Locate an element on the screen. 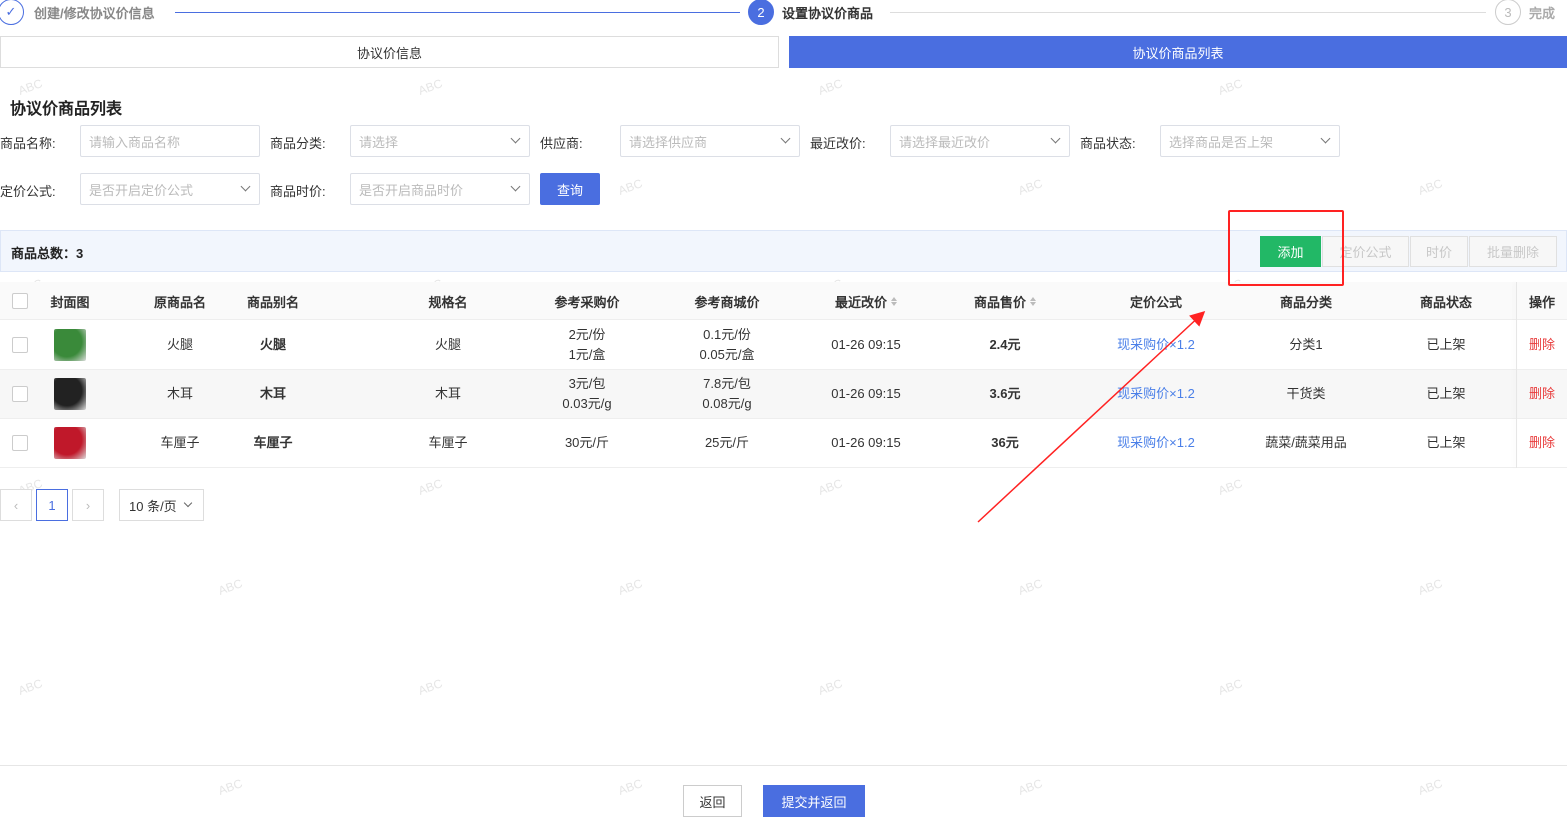 Image resolution: width=1567 pixels, height=835 pixels. category-select: 请选择 is located at coordinates (440, 141).